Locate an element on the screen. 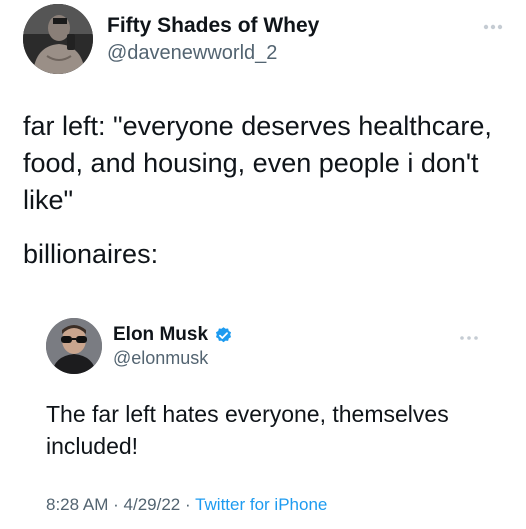 The image size is (526, 529). quoted-author-avatar is located at coordinates (74, 346).